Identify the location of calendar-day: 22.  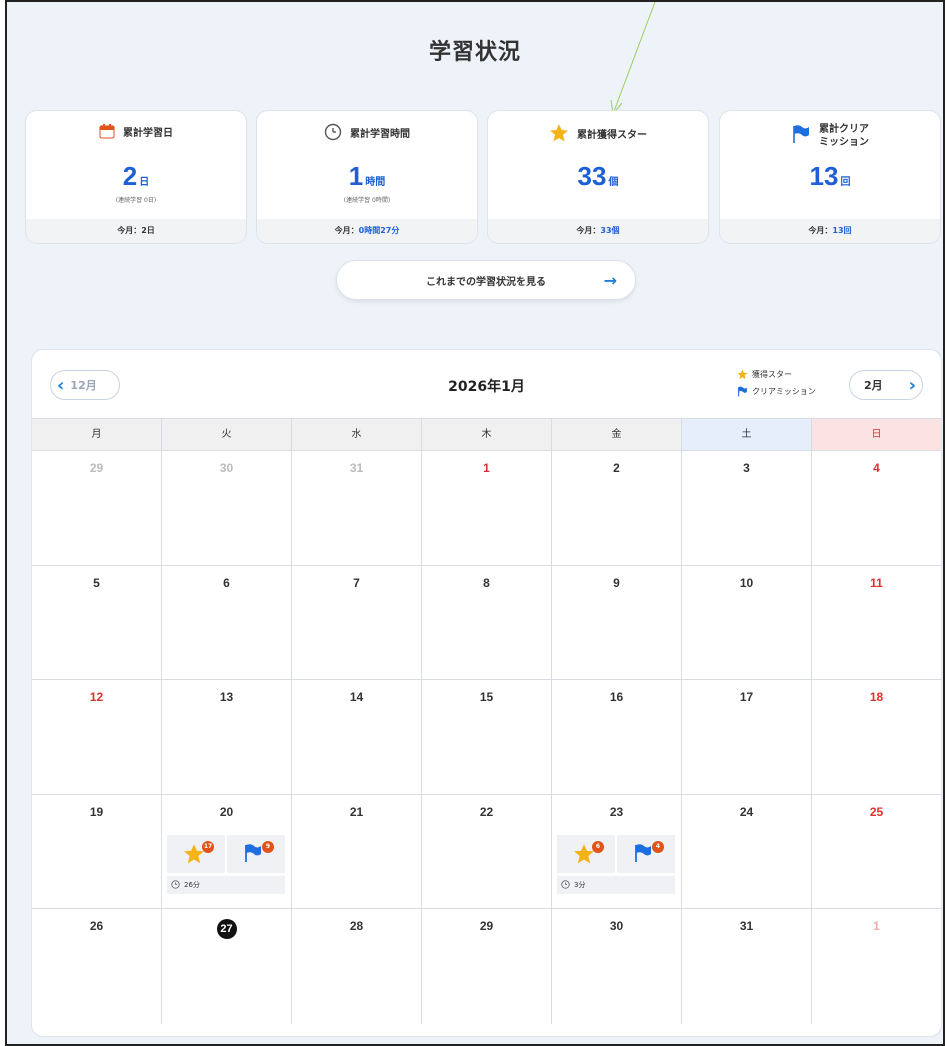
(487, 851).